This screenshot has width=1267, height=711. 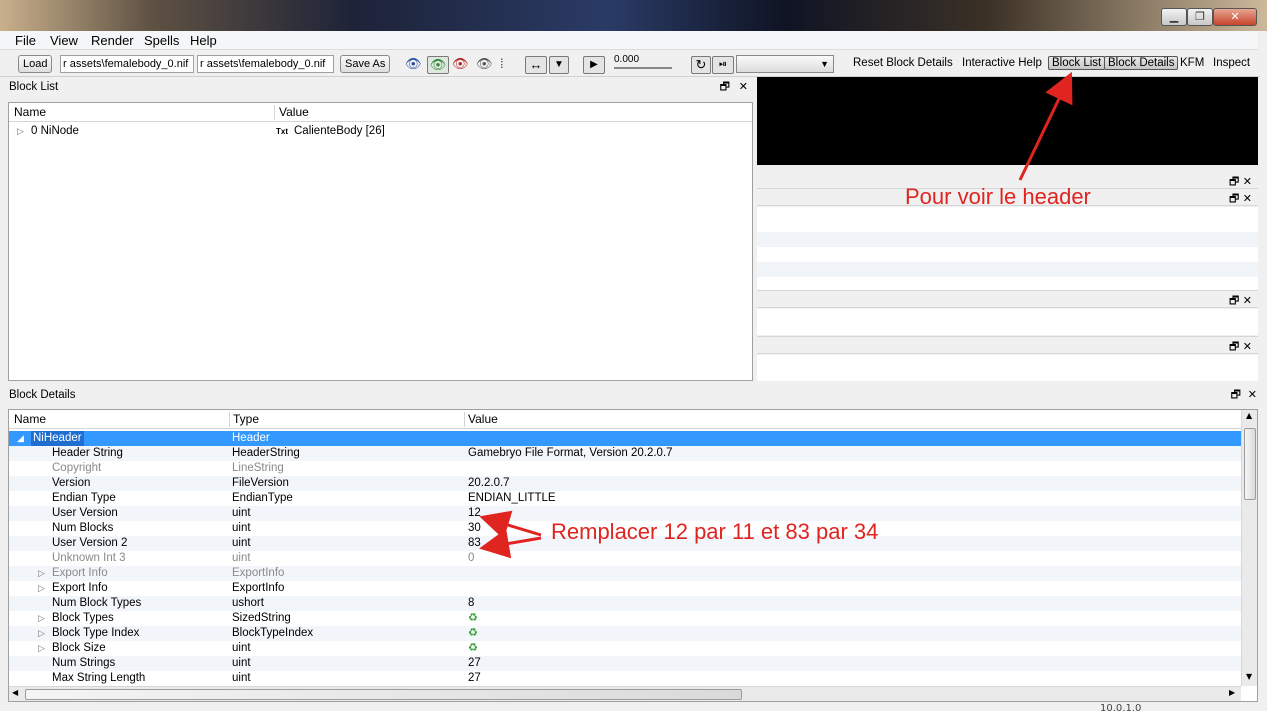 I want to click on chevron-down-icon: ▼, so click(x=824, y=64).